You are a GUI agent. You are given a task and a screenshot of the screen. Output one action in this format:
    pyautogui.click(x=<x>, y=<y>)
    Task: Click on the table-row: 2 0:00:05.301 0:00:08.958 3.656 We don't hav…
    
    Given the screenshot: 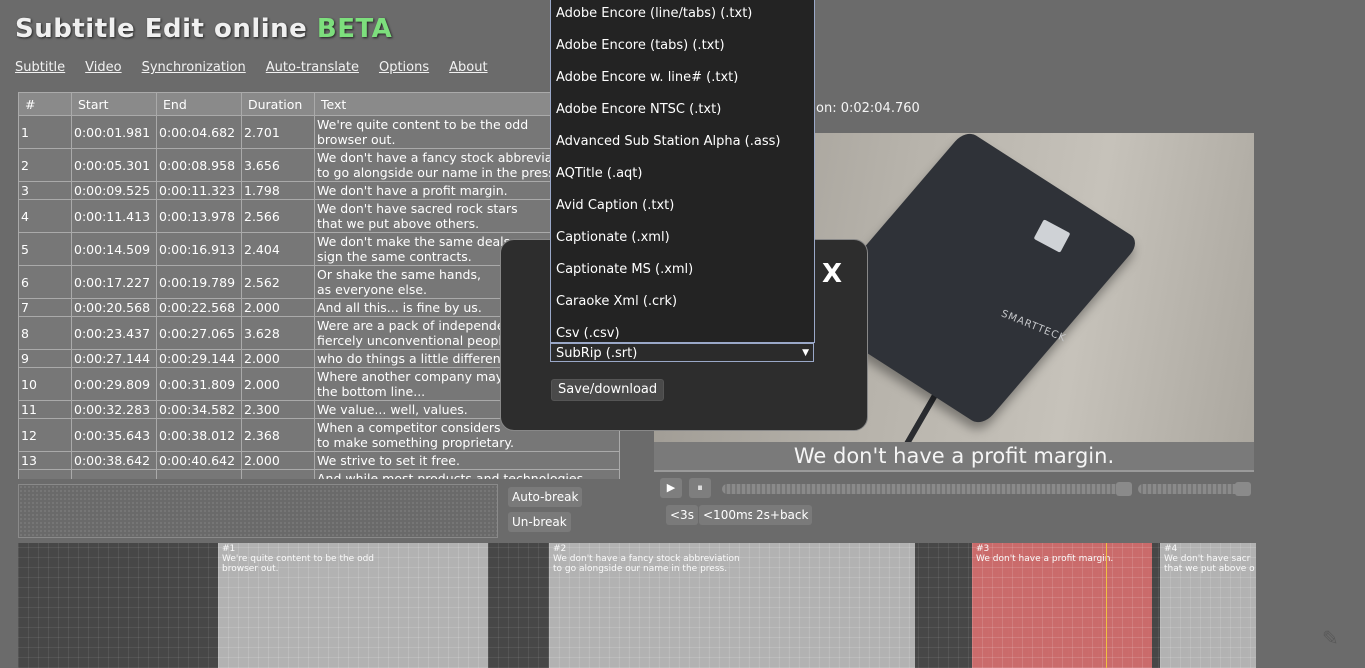 What is the action you would take?
    pyautogui.click(x=319, y=165)
    